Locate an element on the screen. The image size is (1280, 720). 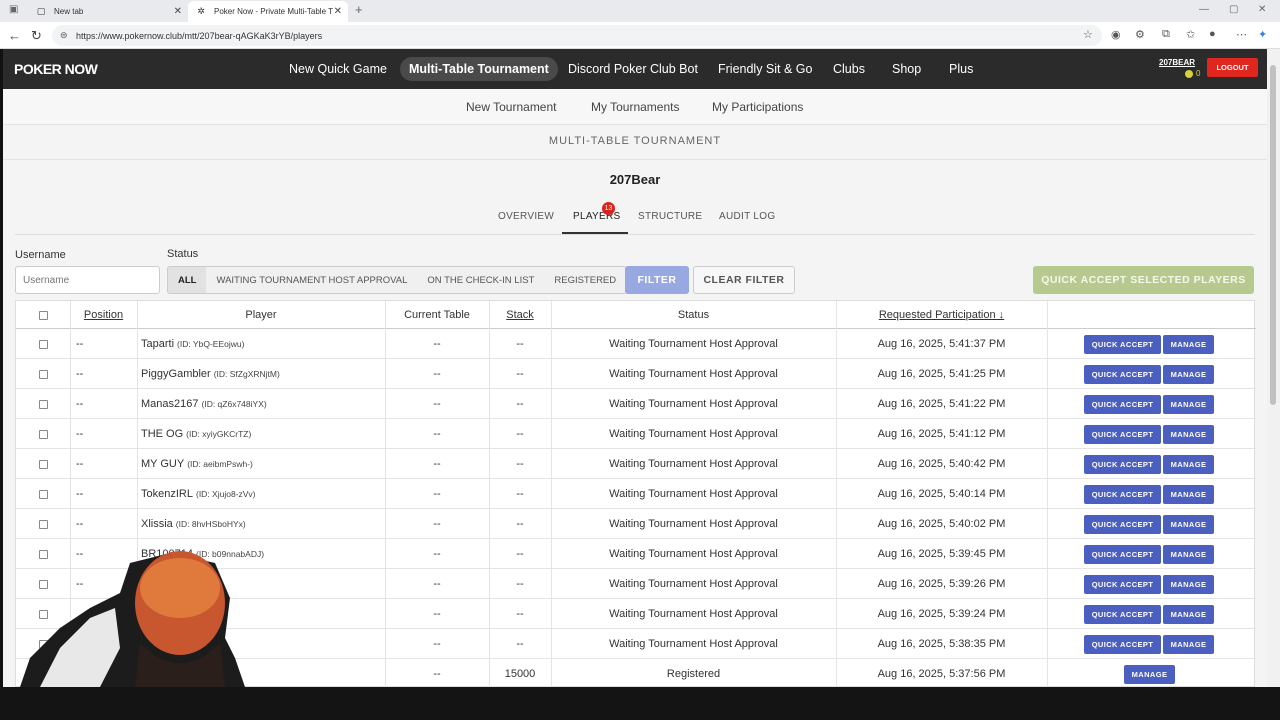
status-option-waiting-approval: WAITING TOURNAMENT HOST APPROVAL is located at coordinates (311, 280).